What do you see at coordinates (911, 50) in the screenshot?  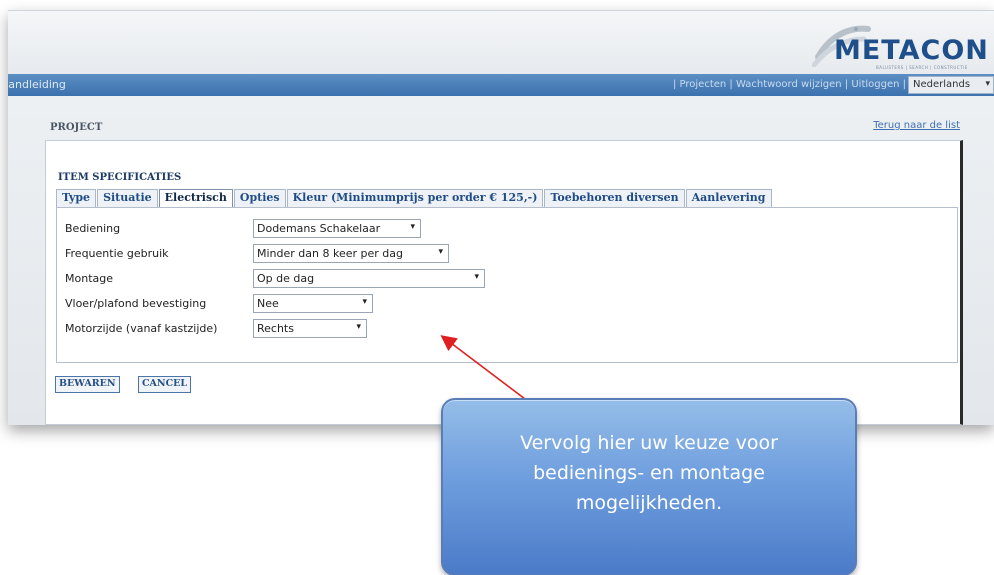 I see `logo-text: METACON` at bounding box center [911, 50].